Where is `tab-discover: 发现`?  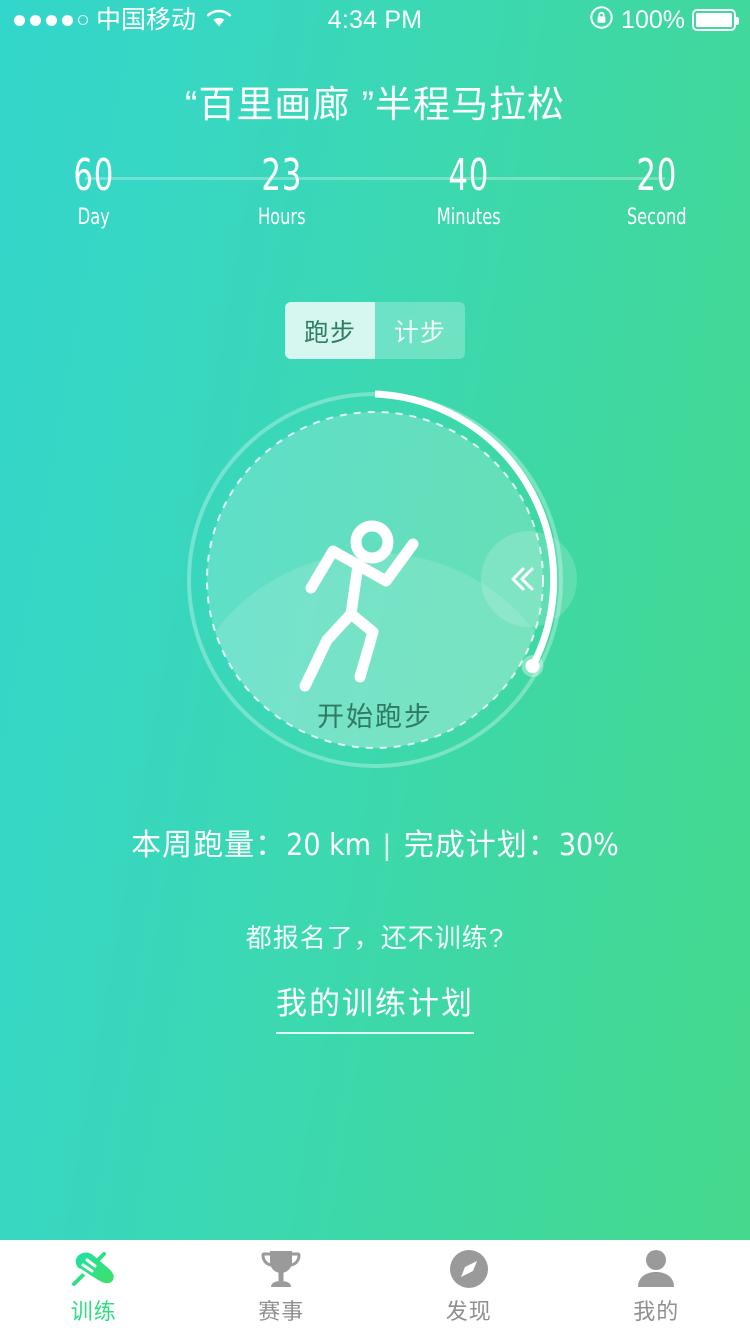
tab-discover: 发现 is located at coordinates (469, 1287).